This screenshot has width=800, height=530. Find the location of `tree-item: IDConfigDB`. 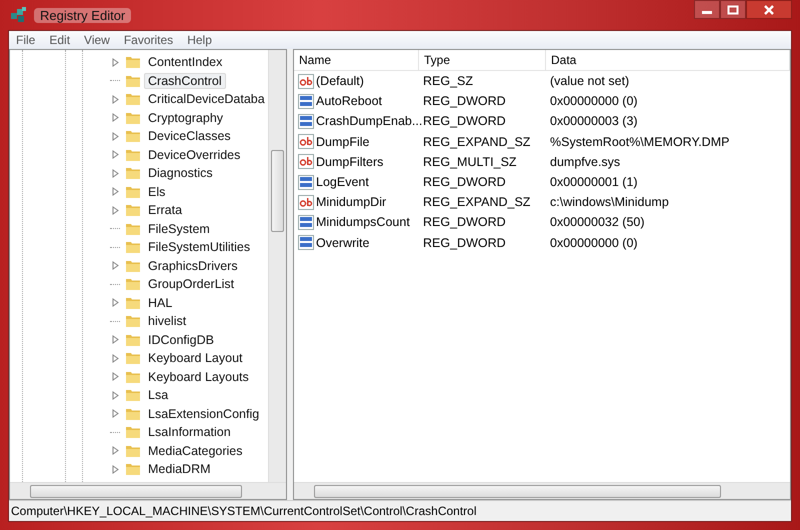

tree-item: IDConfigDB is located at coordinates (181, 340).